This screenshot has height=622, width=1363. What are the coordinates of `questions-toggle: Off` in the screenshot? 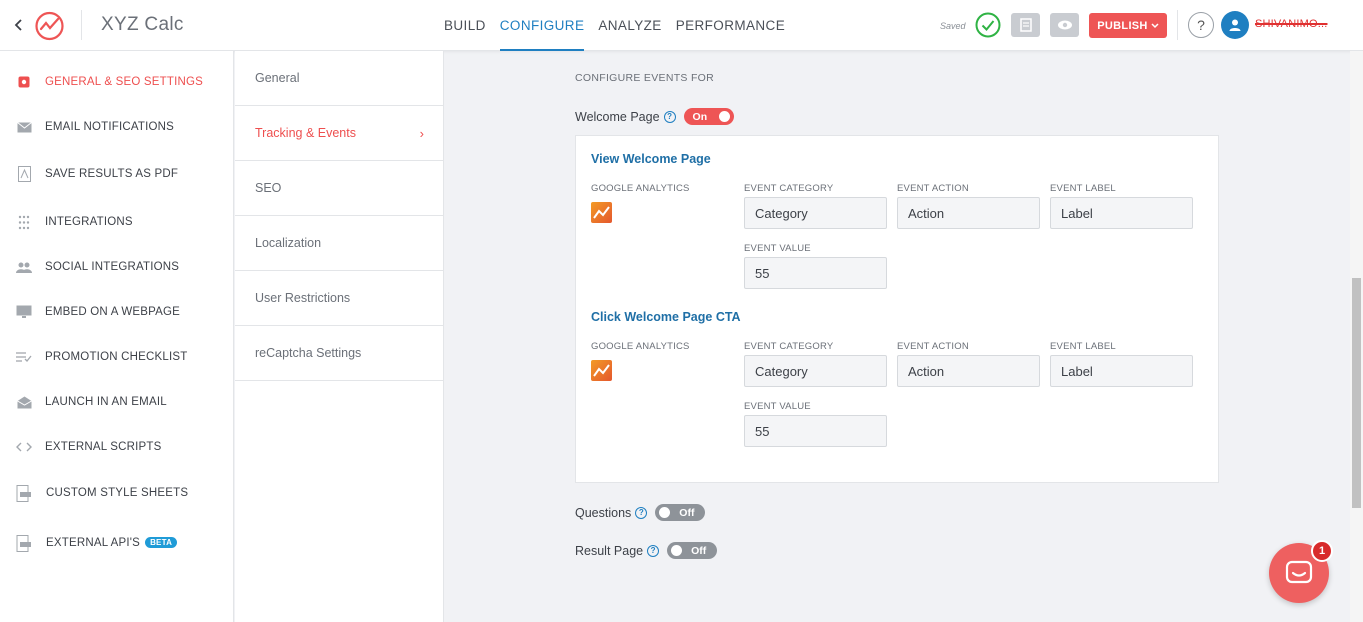 It's located at (680, 512).